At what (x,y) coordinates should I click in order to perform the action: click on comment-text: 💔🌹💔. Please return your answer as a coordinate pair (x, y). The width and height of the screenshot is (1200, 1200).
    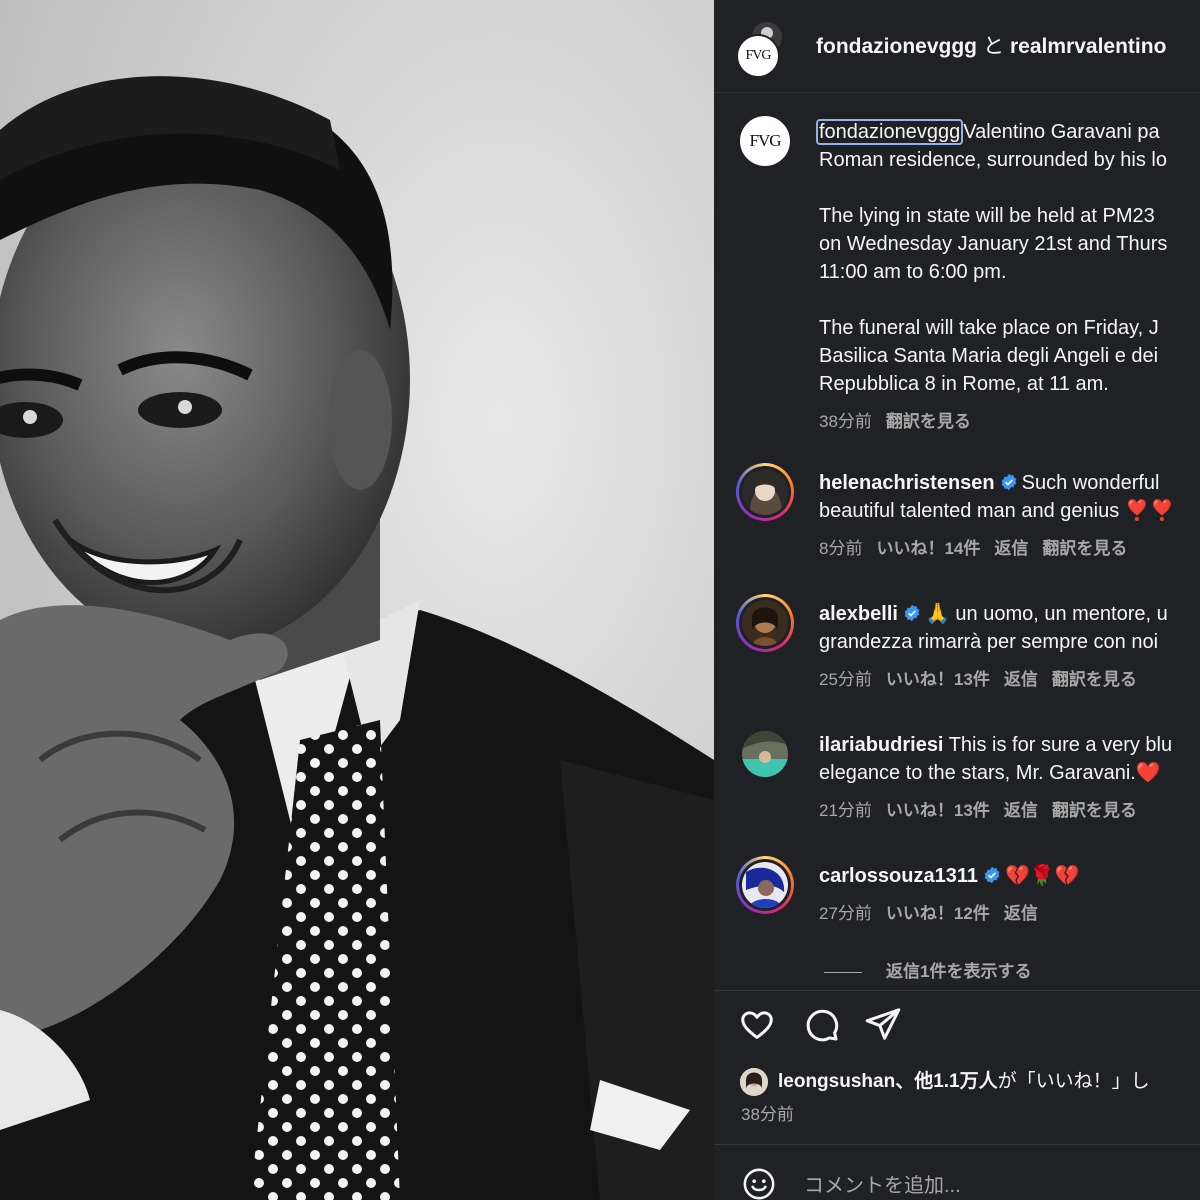
    Looking at the image, I should click on (1042, 876).